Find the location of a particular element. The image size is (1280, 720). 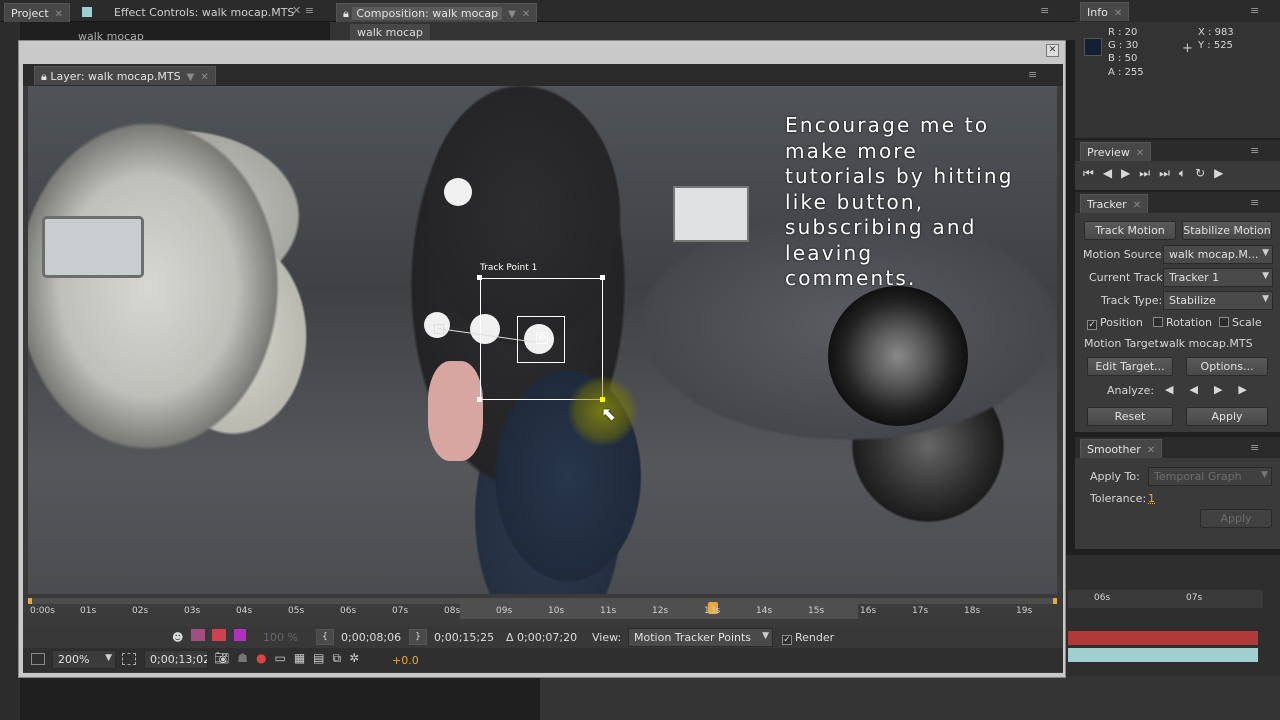

analyze-forward-frame-icon: ▶ is located at coordinates (1226, 389).